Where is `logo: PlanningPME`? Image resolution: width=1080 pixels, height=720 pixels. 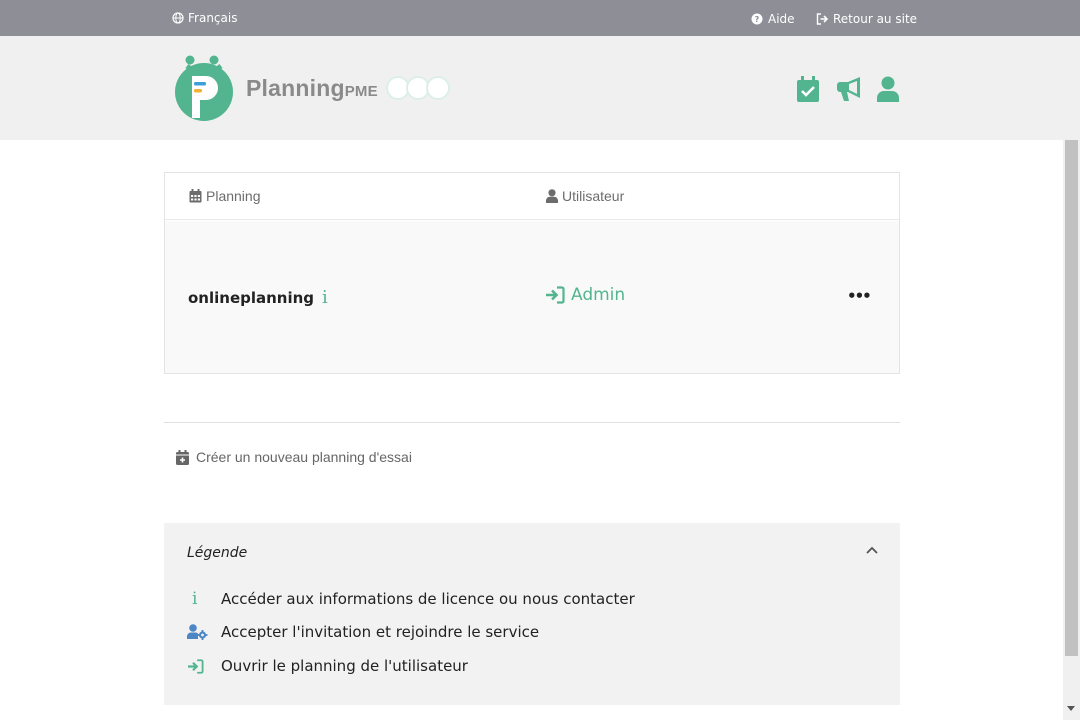 logo: PlanningPME is located at coordinates (311, 88).